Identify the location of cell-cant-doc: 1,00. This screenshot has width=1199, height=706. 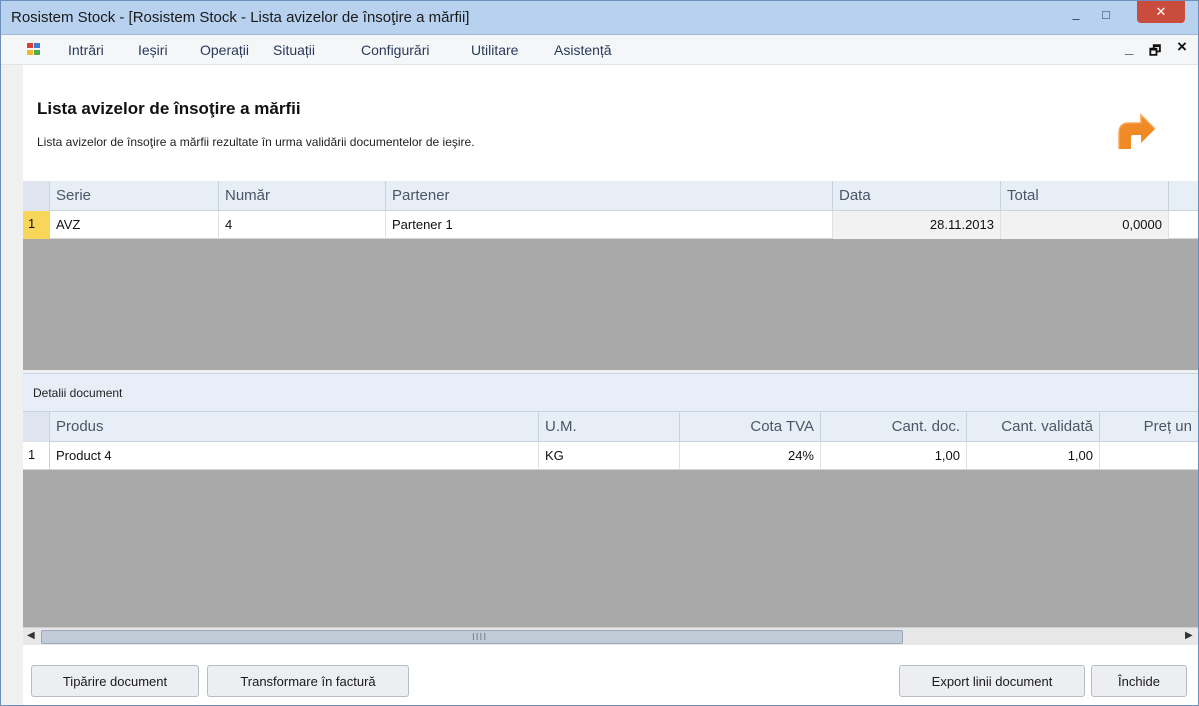
(894, 456).